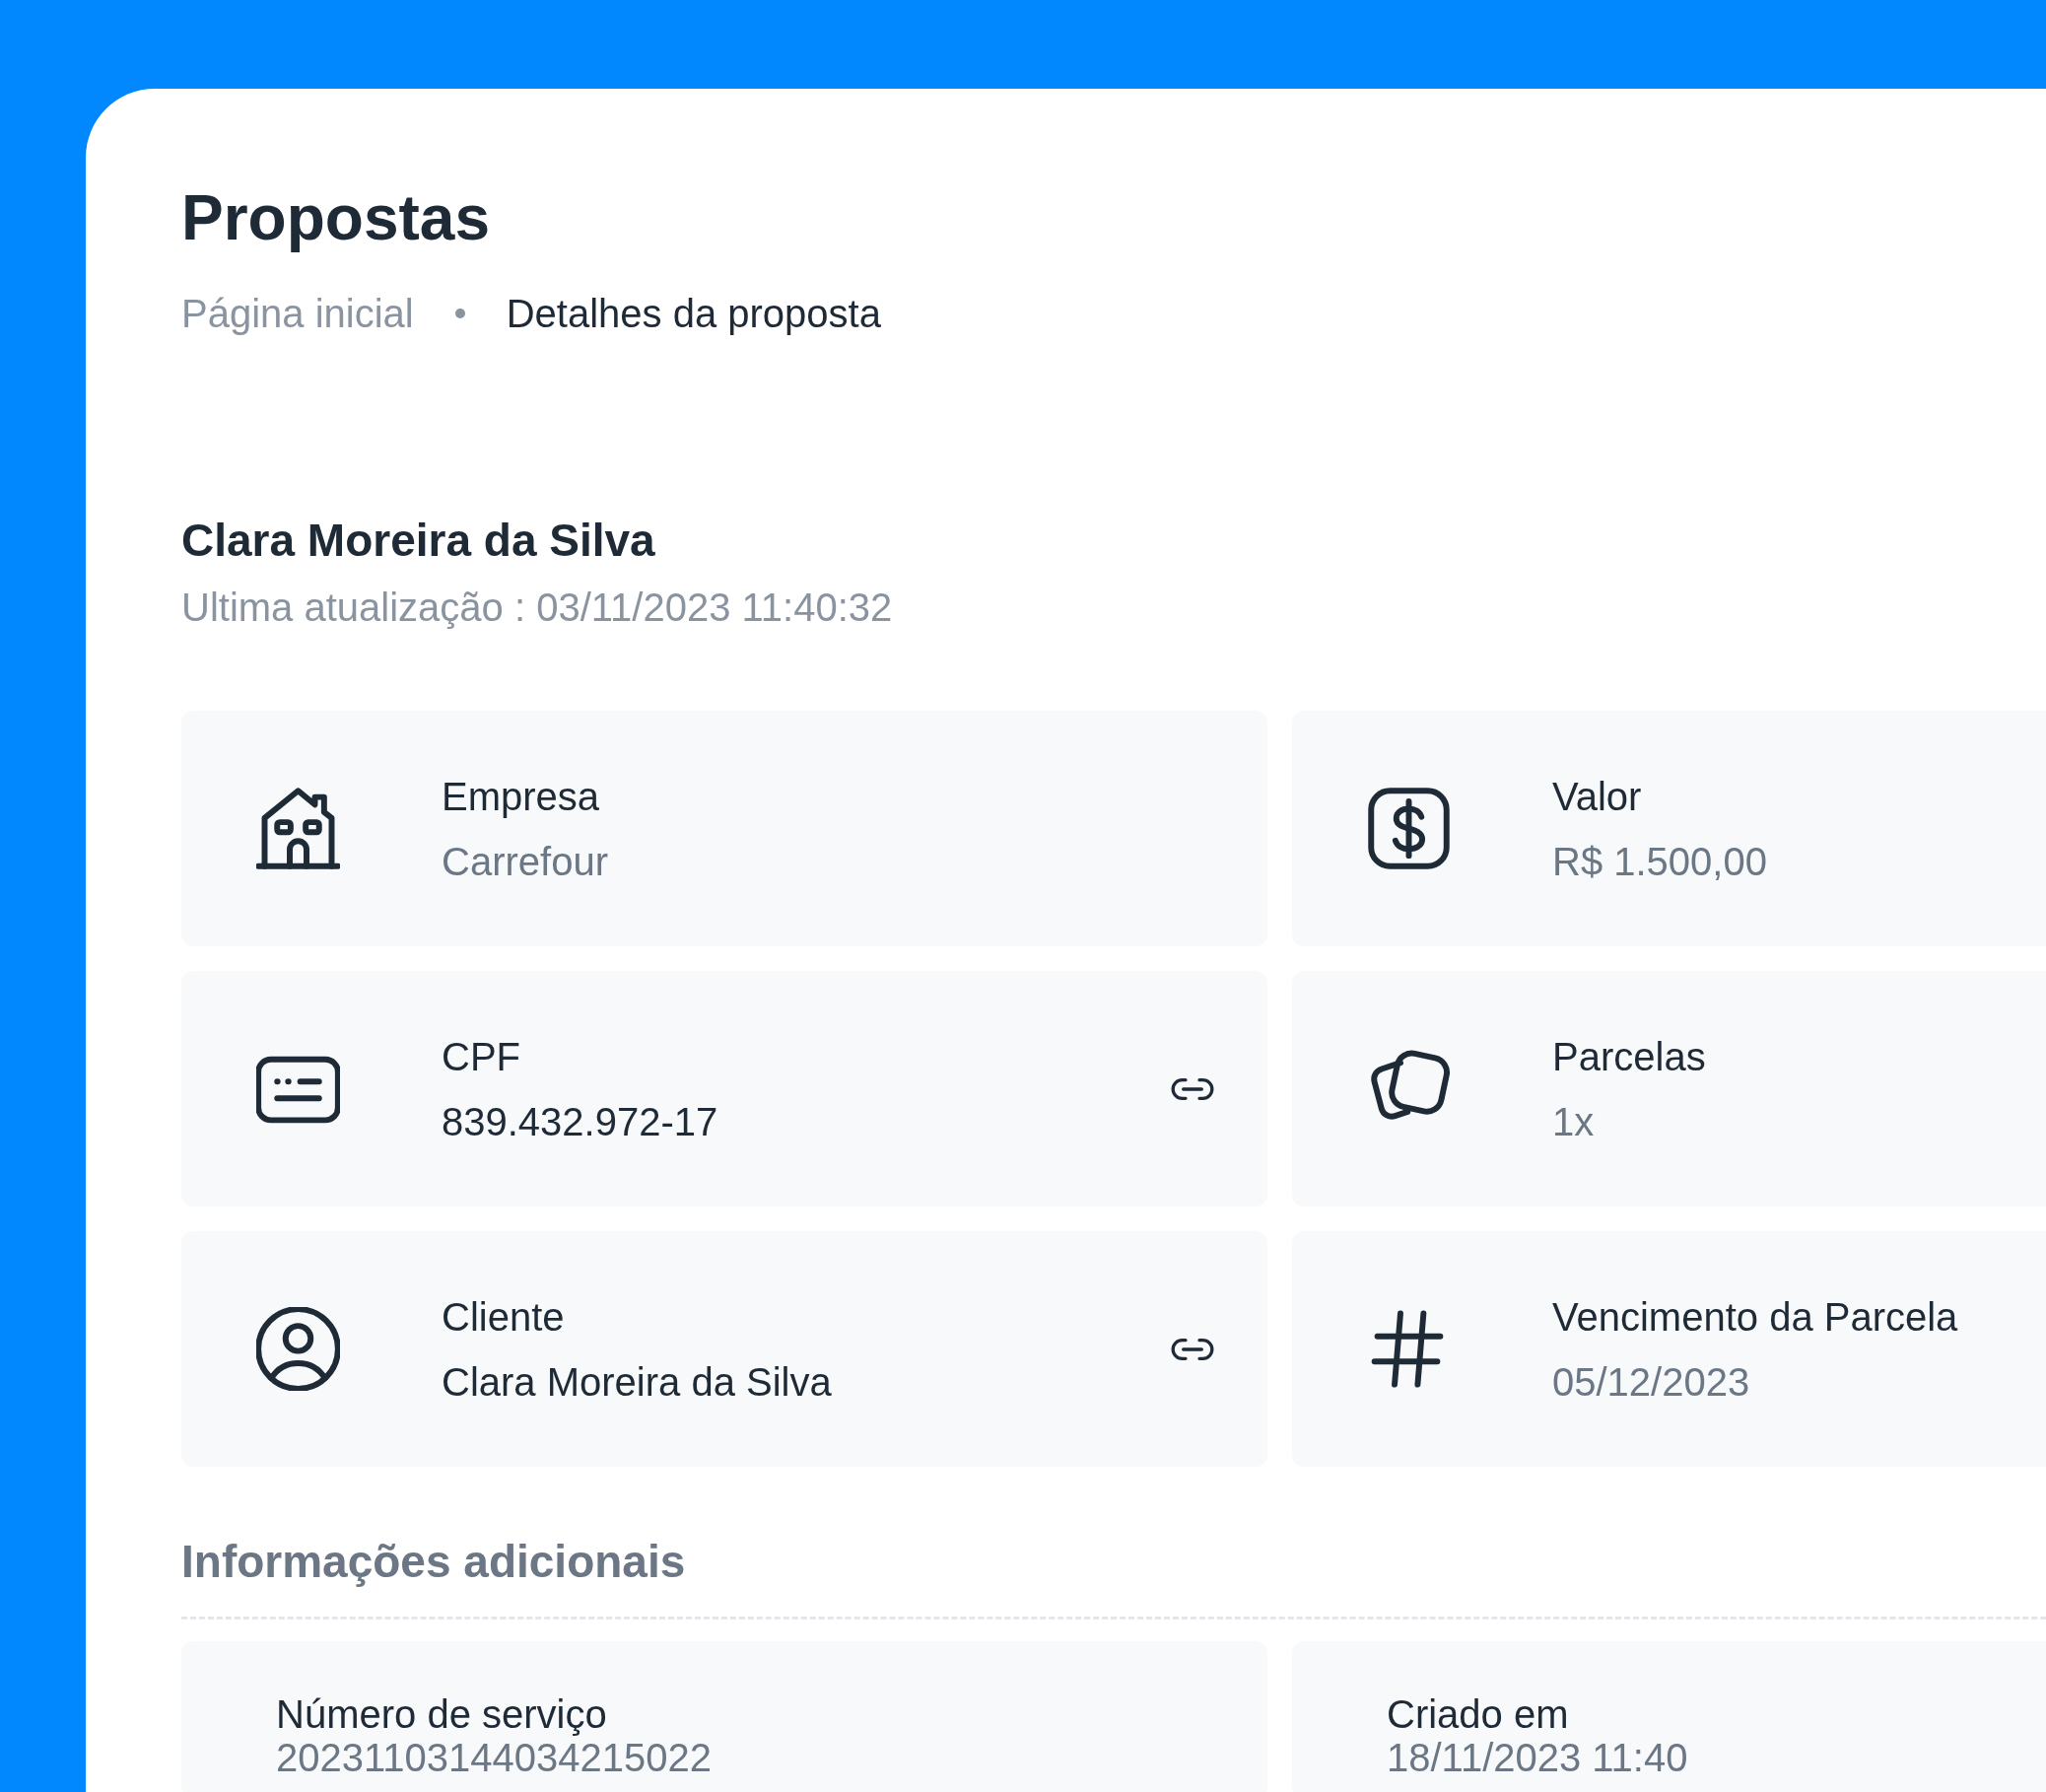 The height and width of the screenshot is (1792, 2046). What do you see at coordinates (1538, 1757) in the screenshot?
I see `field-value: 18/11/2023 11:40` at bounding box center [1538, 1757].